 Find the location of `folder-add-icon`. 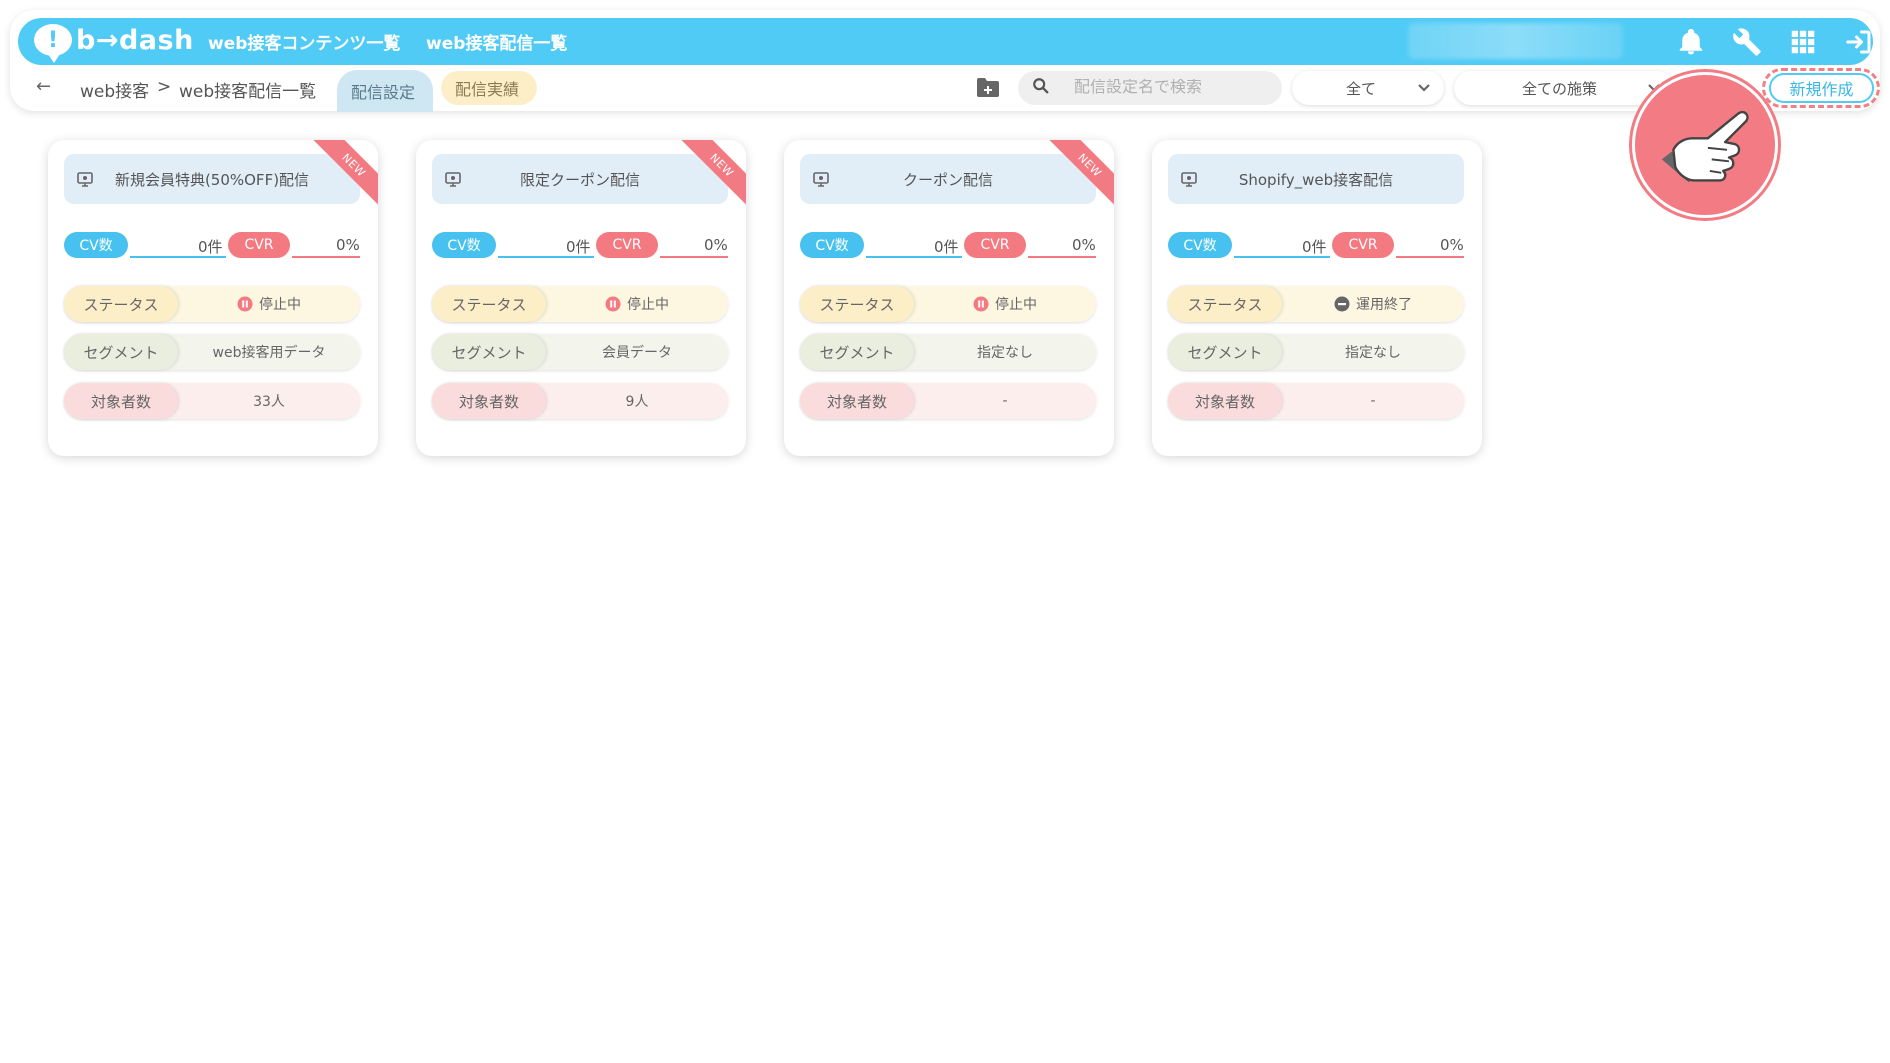

folder-add-icon is located at coordinates (988, 88).